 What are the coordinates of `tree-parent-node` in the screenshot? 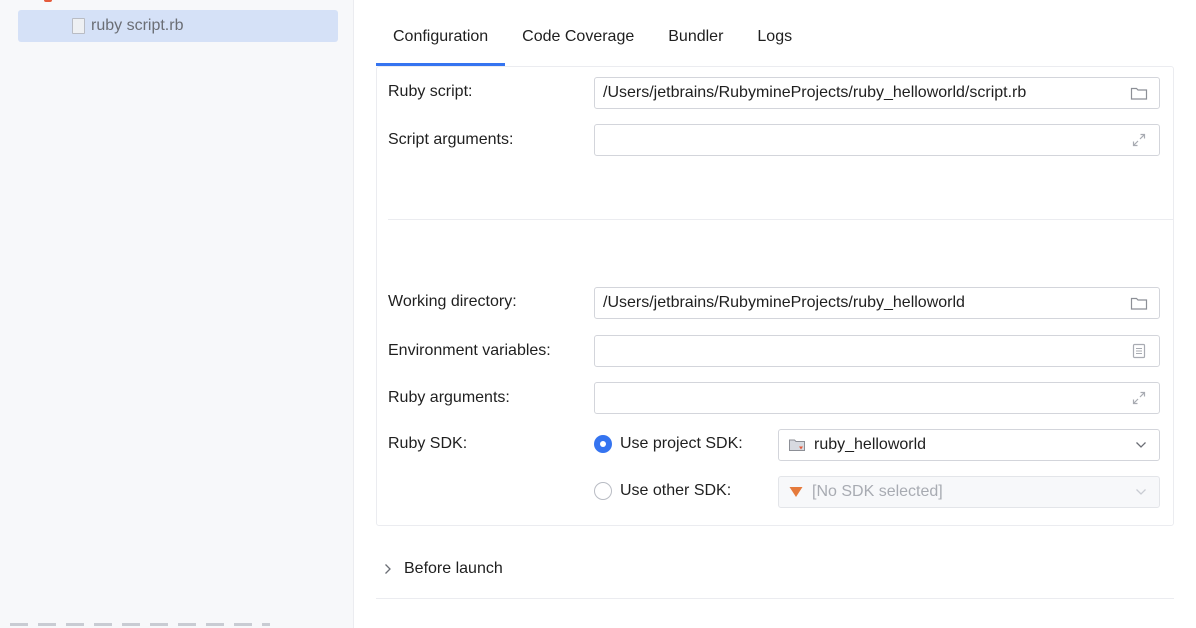 It's located at (64, 2).